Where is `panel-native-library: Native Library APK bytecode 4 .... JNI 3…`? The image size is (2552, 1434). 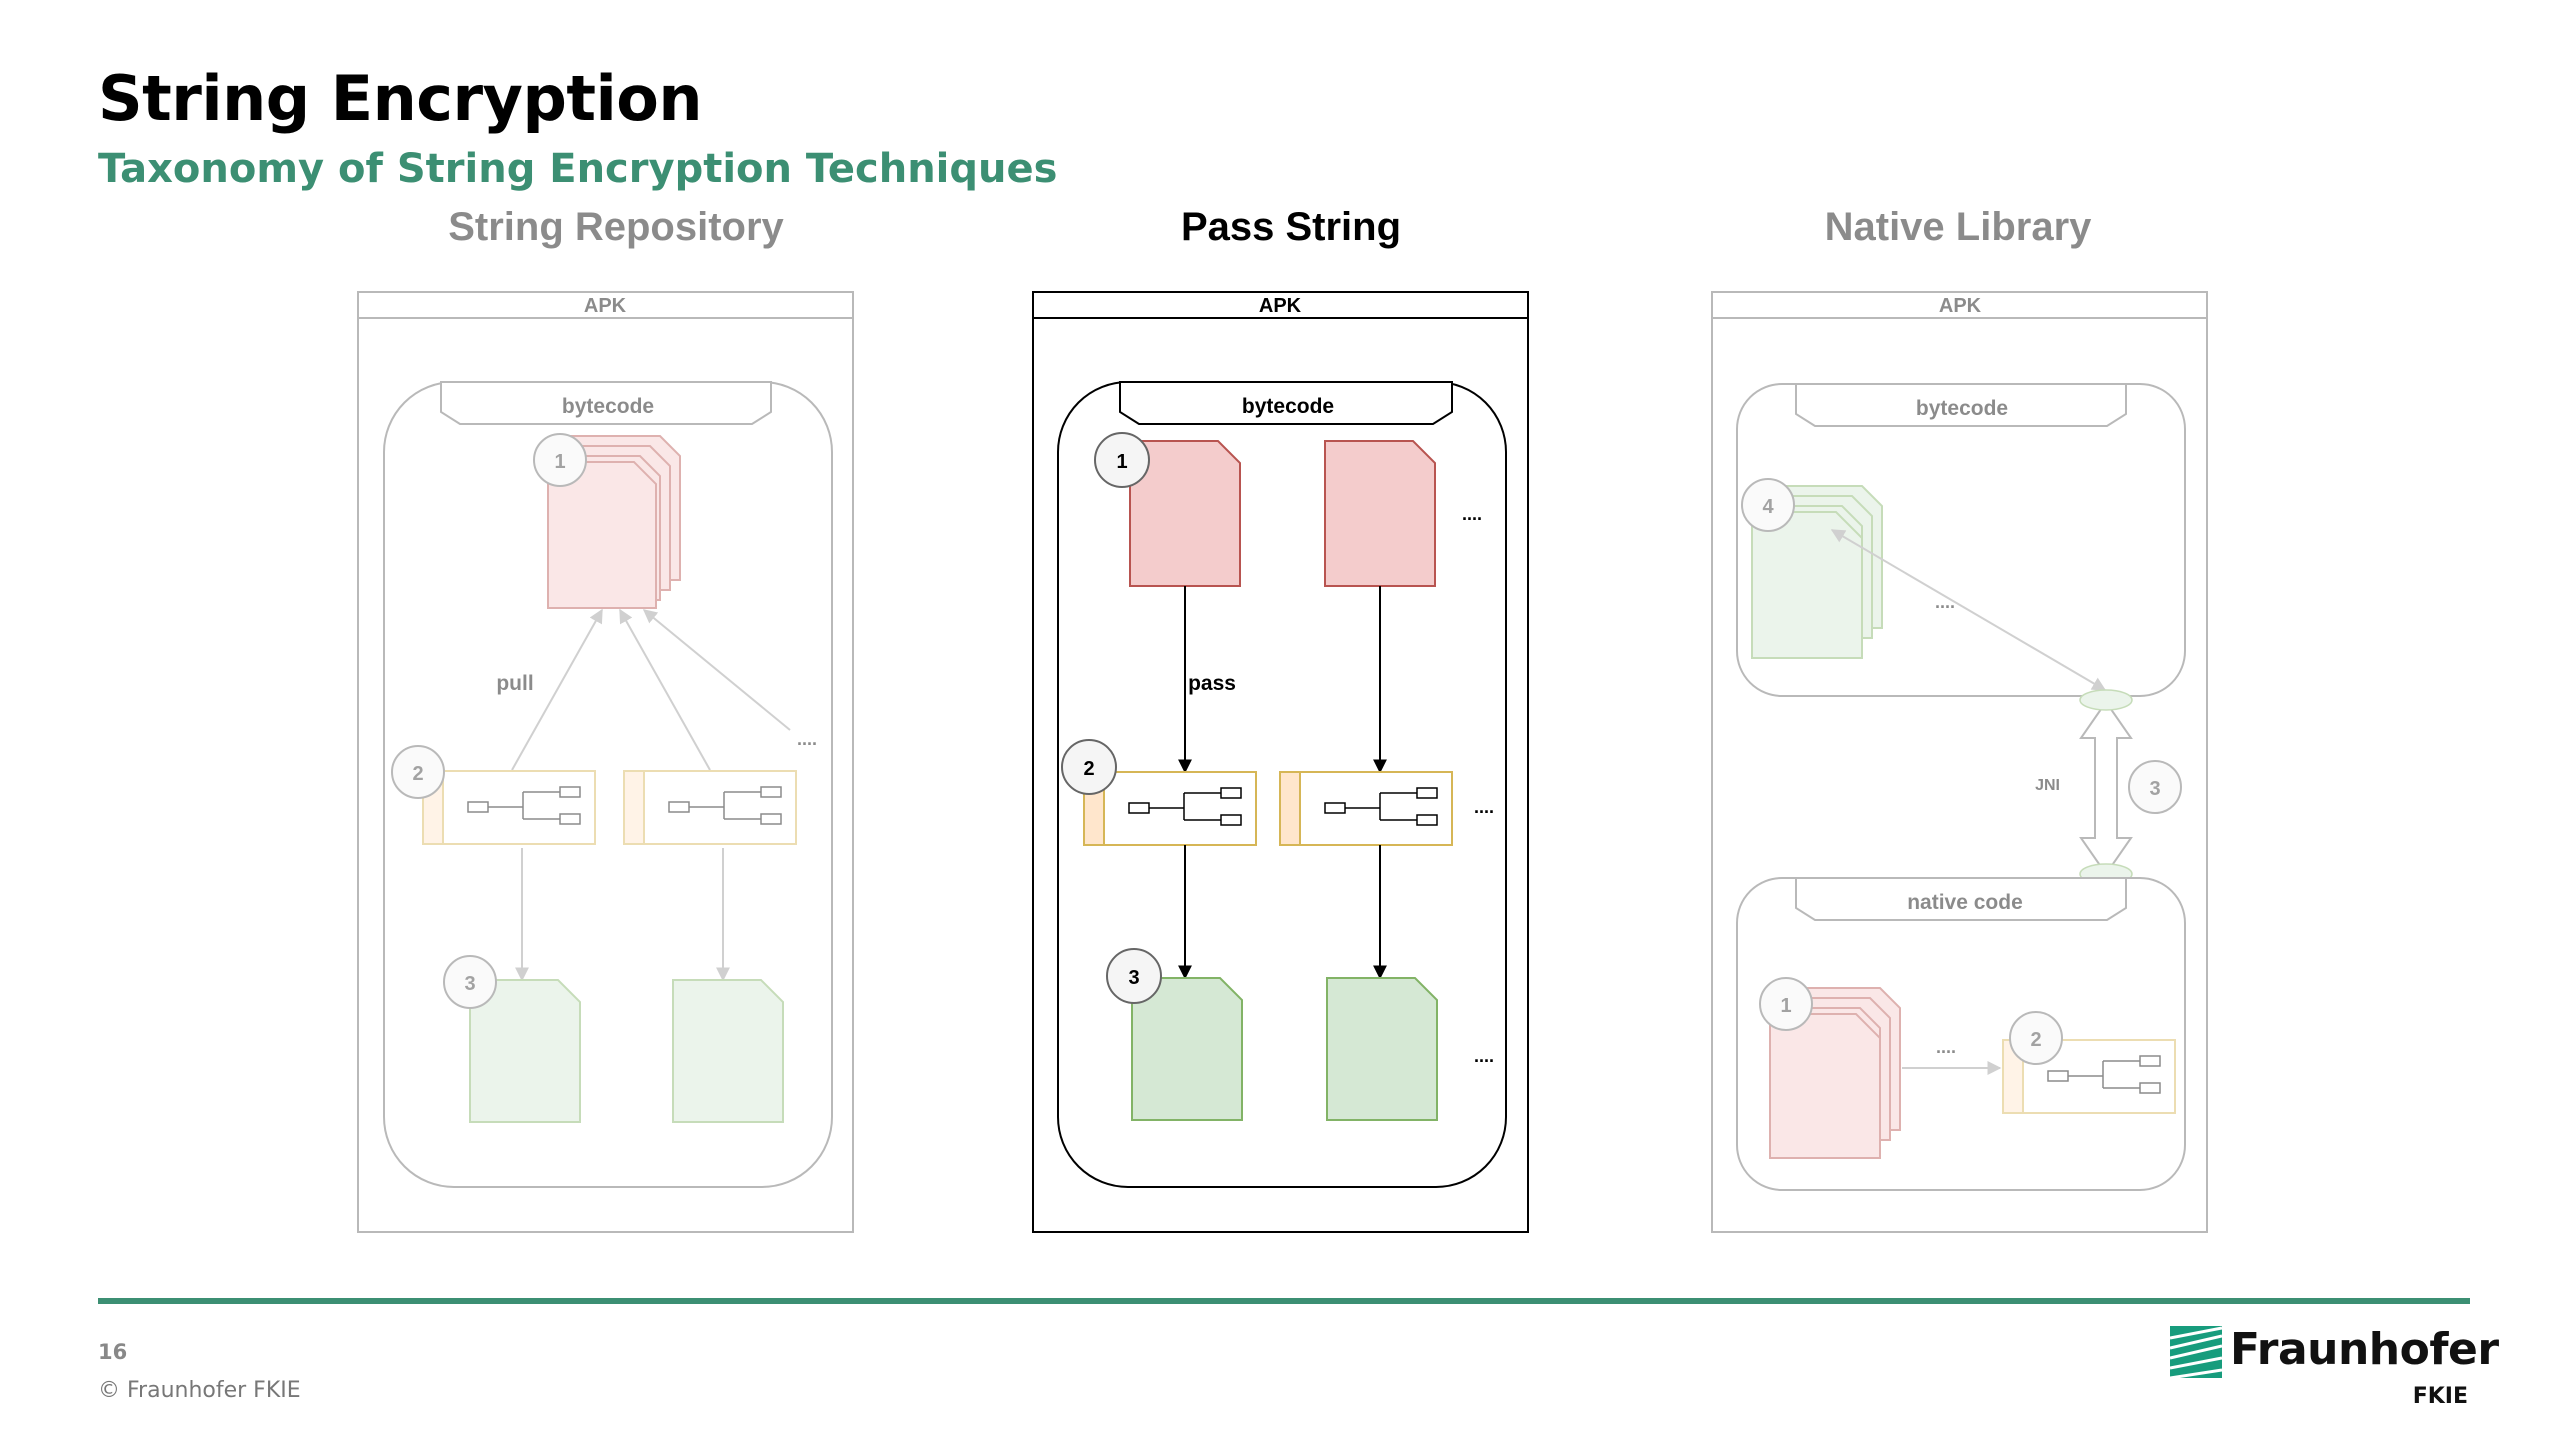
panel-native-library: Native Library APK bytecode 4 .... JNI 3… is located at coordinates (1959, 719).